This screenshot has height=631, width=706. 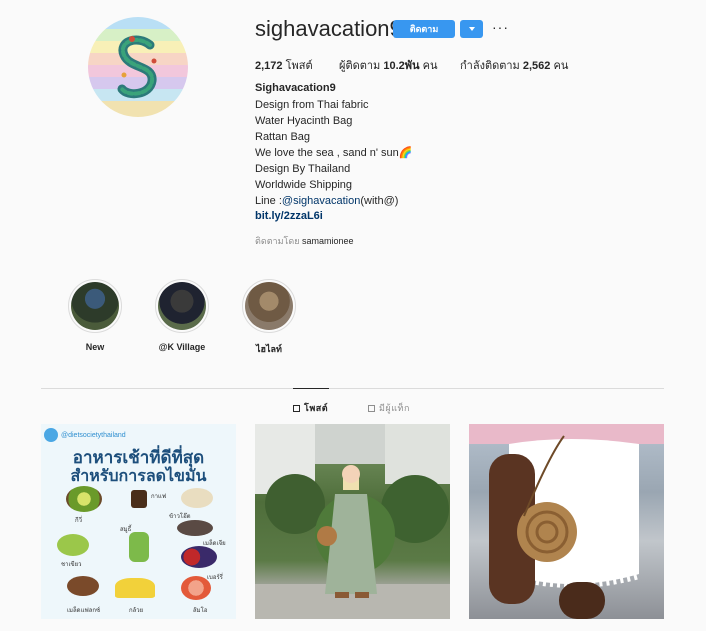 What do you see at coordinates (299, 66) in the screenshot?
I see `posts-label: โพสต์` at bounding box center [299, 66].